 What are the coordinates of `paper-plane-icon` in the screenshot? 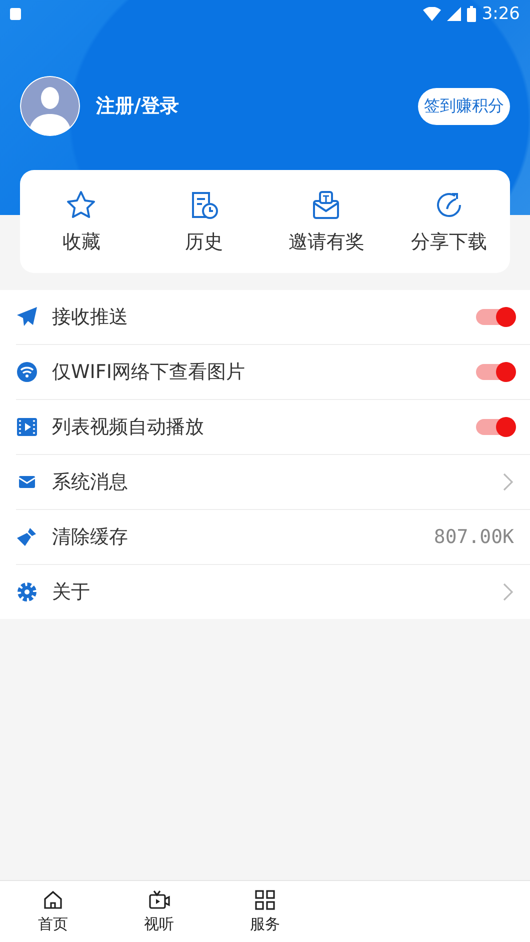 It's located at (27, 317).